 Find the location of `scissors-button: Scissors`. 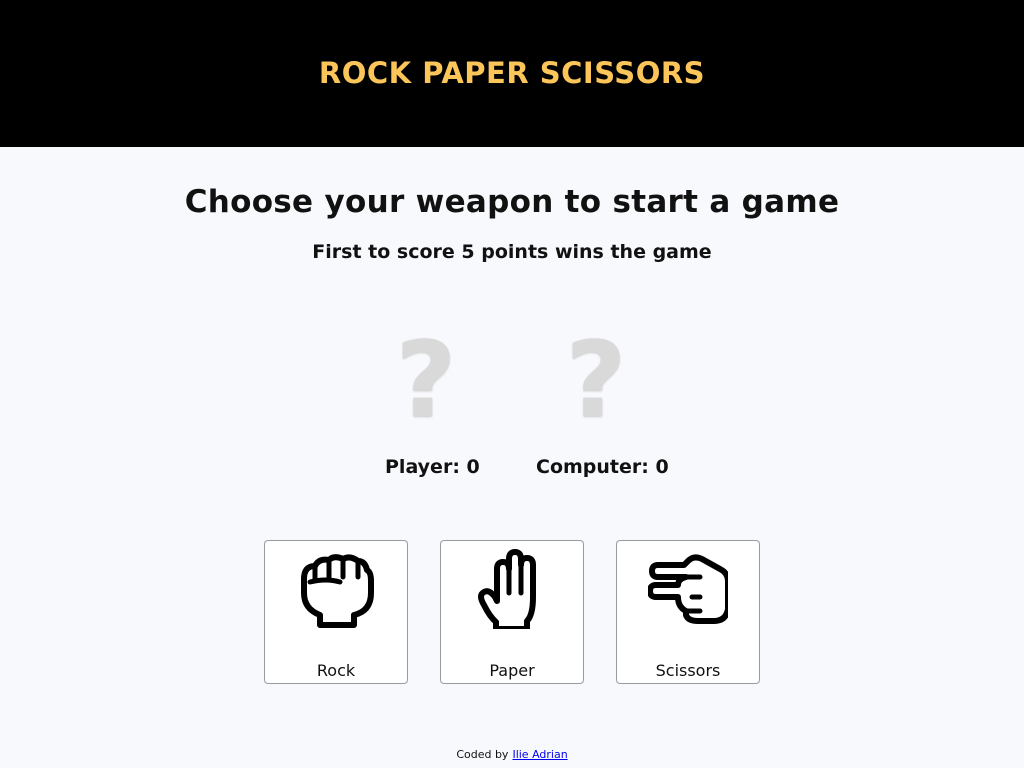

scissors-button: Scissors is located at coordinates (688, 612).